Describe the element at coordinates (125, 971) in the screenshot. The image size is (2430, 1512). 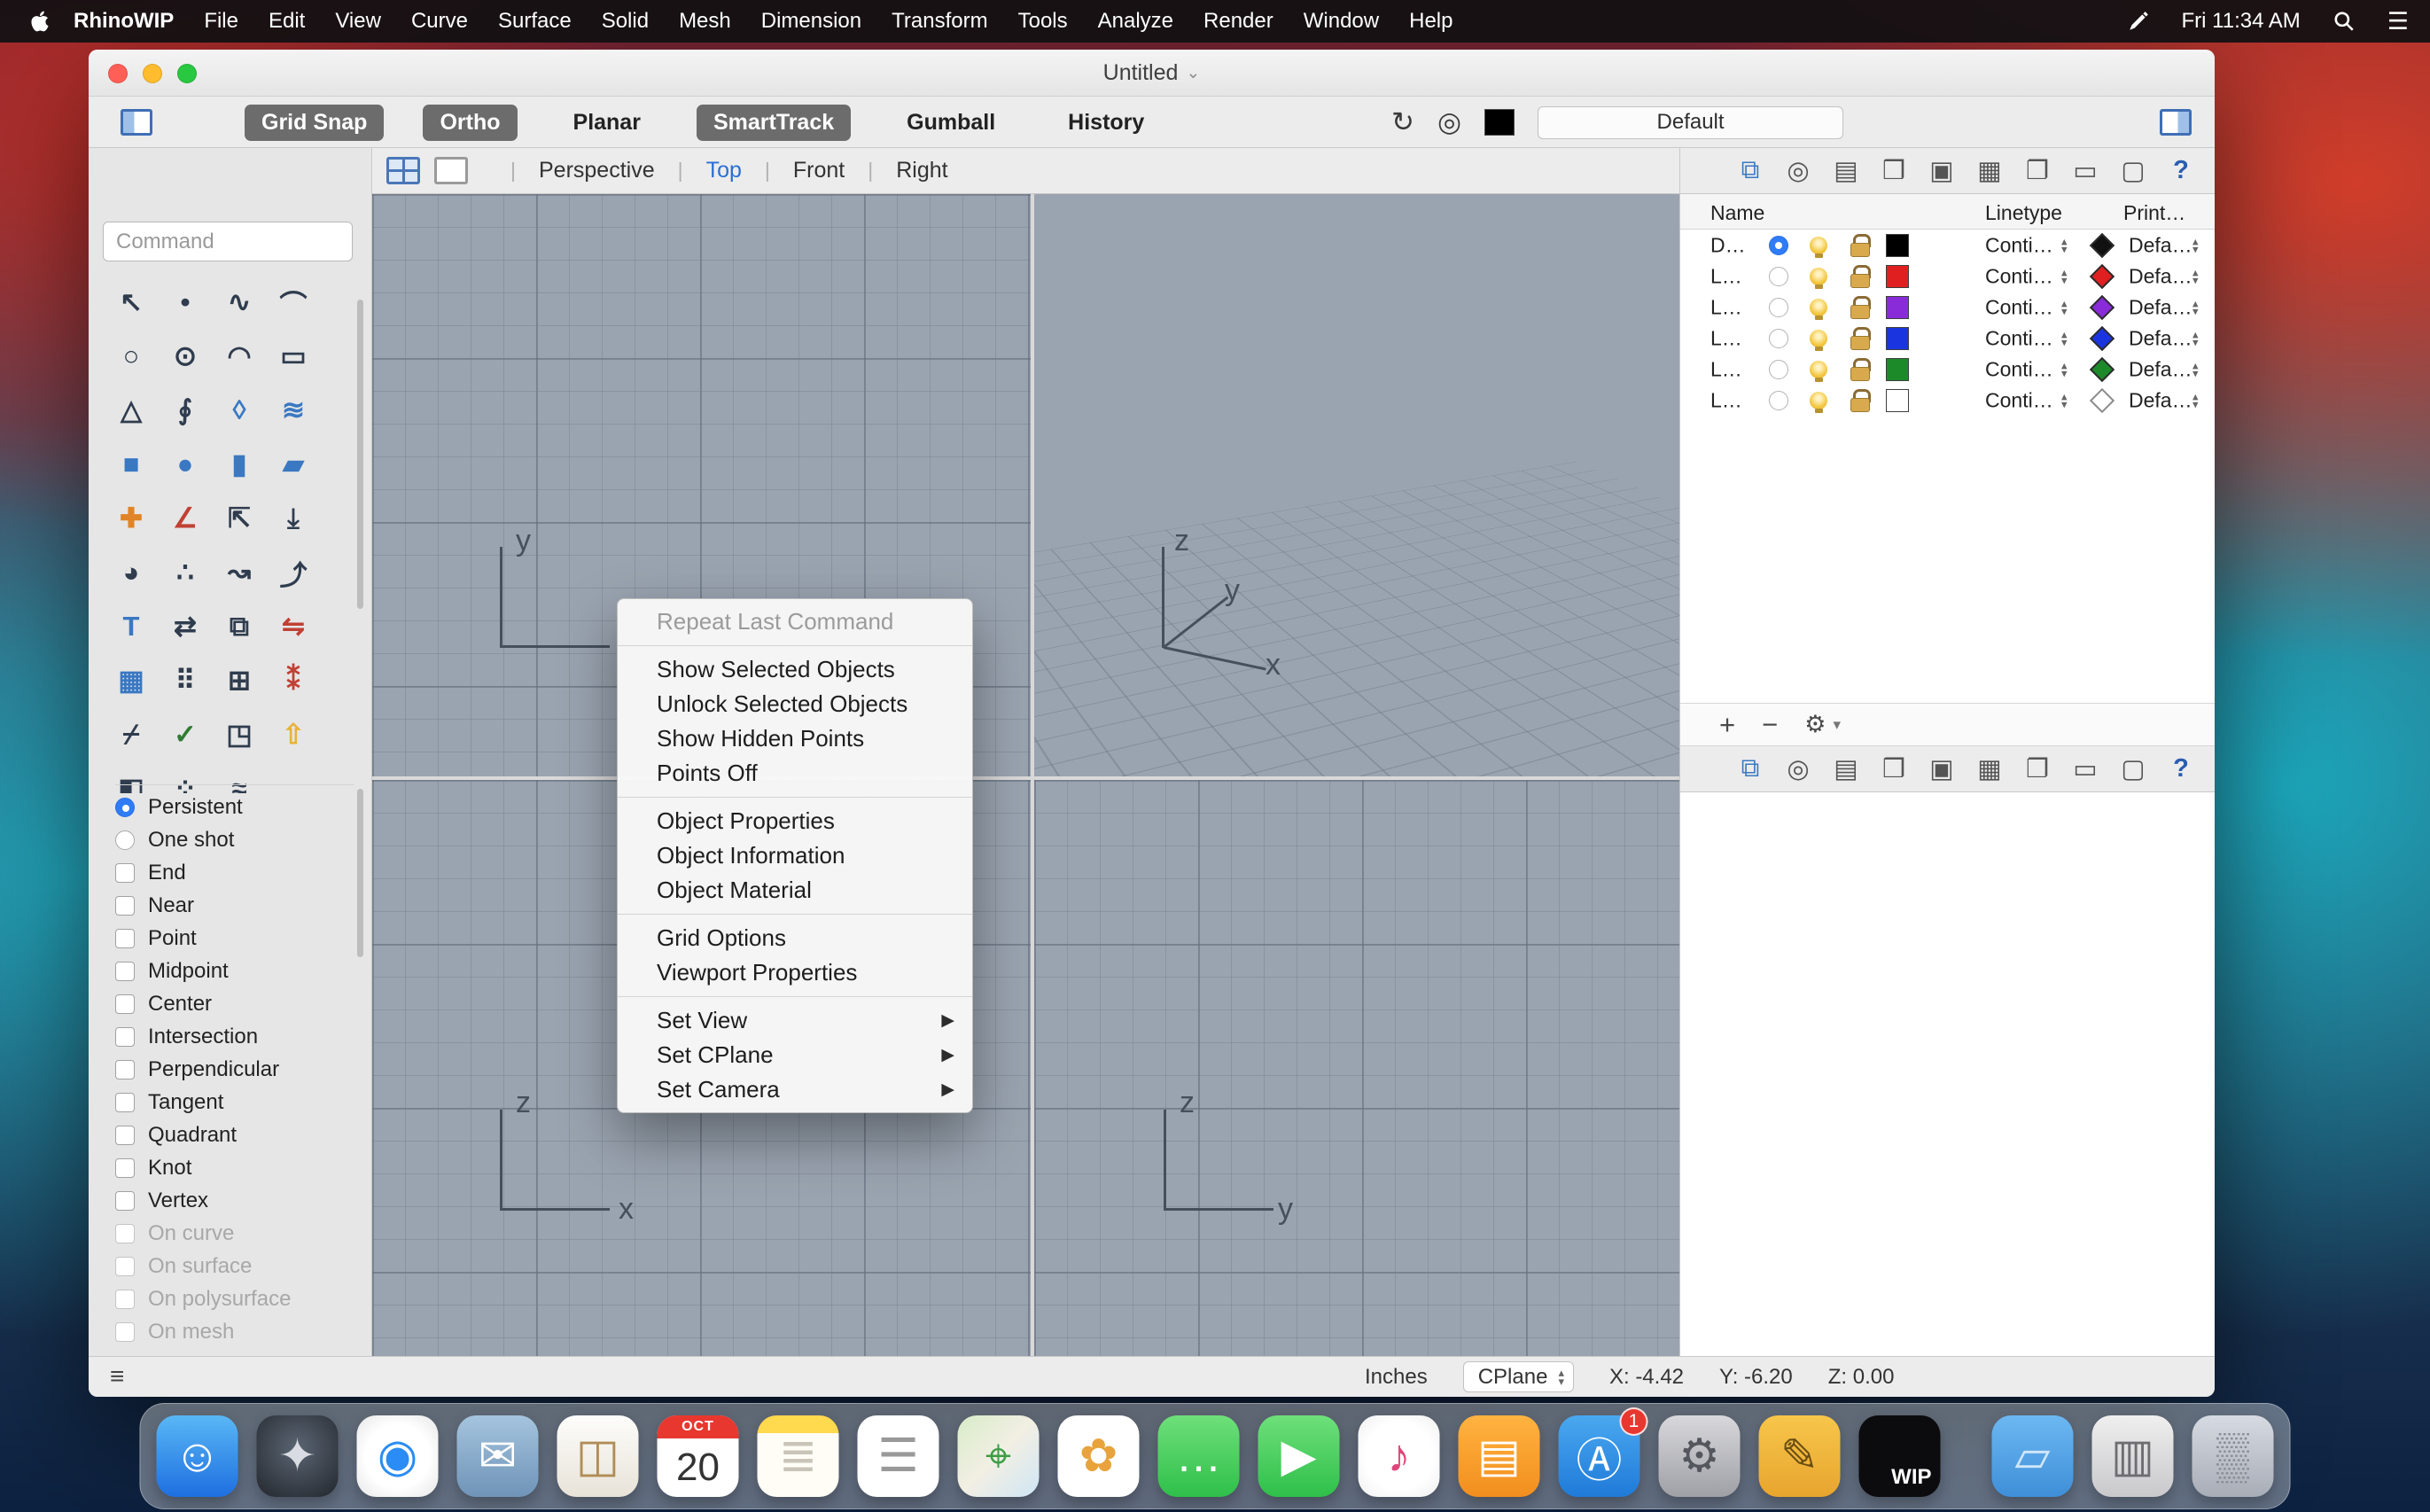
I see `checkbox-midpoint` at that location.